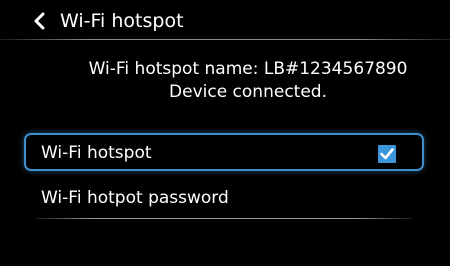 The height and width of the screenshot is (266, 450). I want to click on list-divider, so click(224, 218).